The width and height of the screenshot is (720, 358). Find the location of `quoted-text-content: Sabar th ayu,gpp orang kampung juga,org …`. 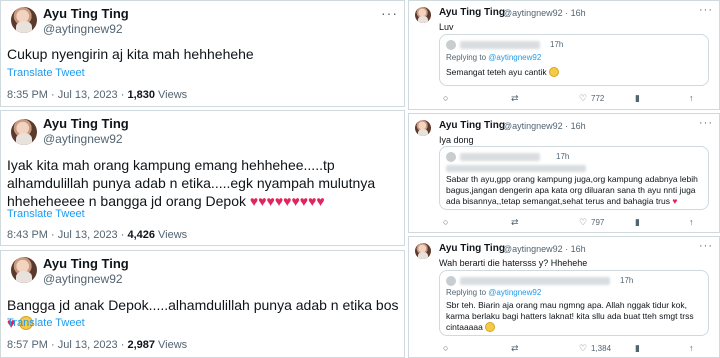

quoted-text-content: Sabar th ayu,gpp orang kampung juga,org … is located at coordinates (572, 190).